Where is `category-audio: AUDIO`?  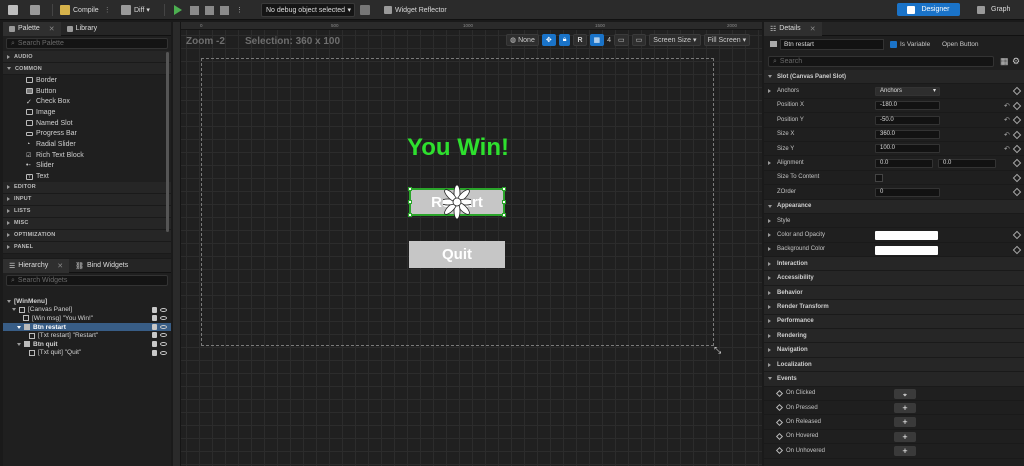
category-audio: AUDIO is located at coordinates (87, 57).